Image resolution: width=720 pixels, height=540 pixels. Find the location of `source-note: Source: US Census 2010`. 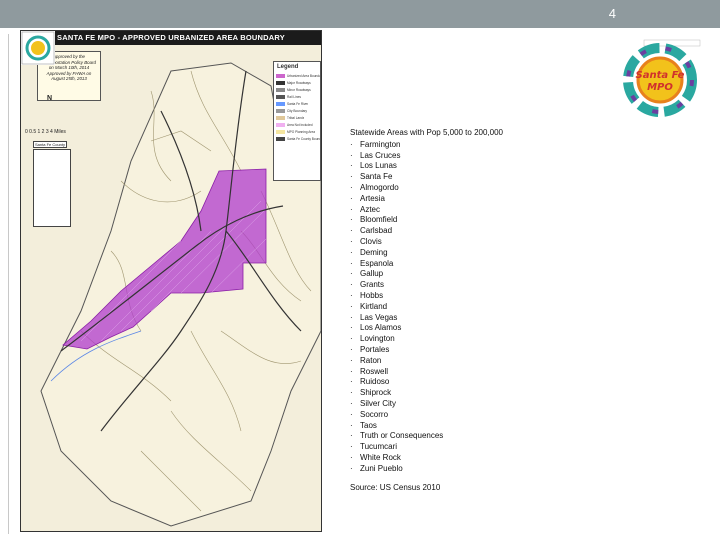

source-note: Source: US Census 2010 is located at coordinates (395, 487).